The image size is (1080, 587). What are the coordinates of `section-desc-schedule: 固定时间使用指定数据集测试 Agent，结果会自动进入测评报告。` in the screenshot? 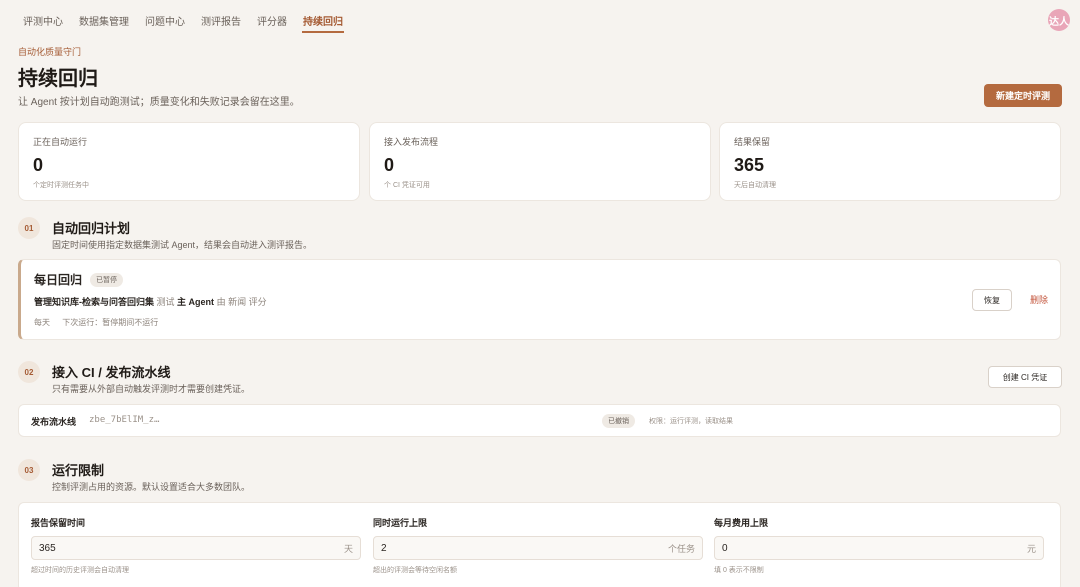 It's located at (182, 245).